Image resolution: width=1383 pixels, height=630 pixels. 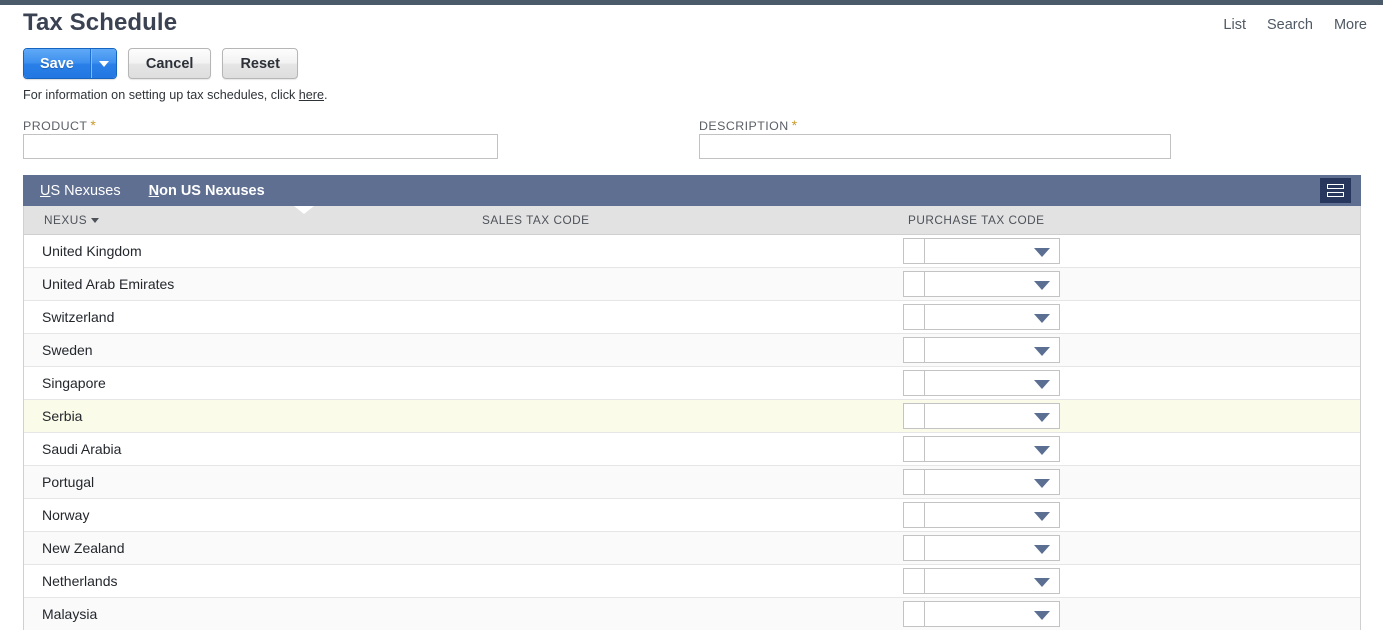 I want to click on table-row: Switzerland, so click(x=692, y=317).